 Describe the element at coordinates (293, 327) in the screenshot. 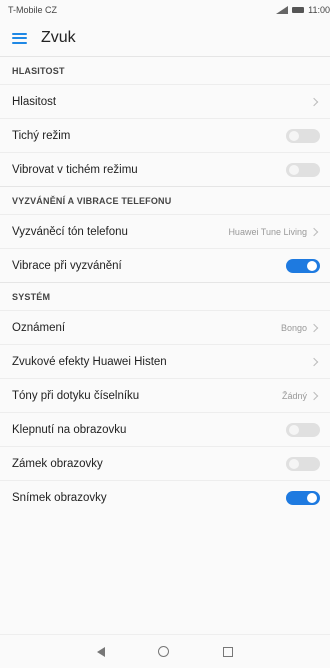

I see `settings-row-value: Bongo` at that location.